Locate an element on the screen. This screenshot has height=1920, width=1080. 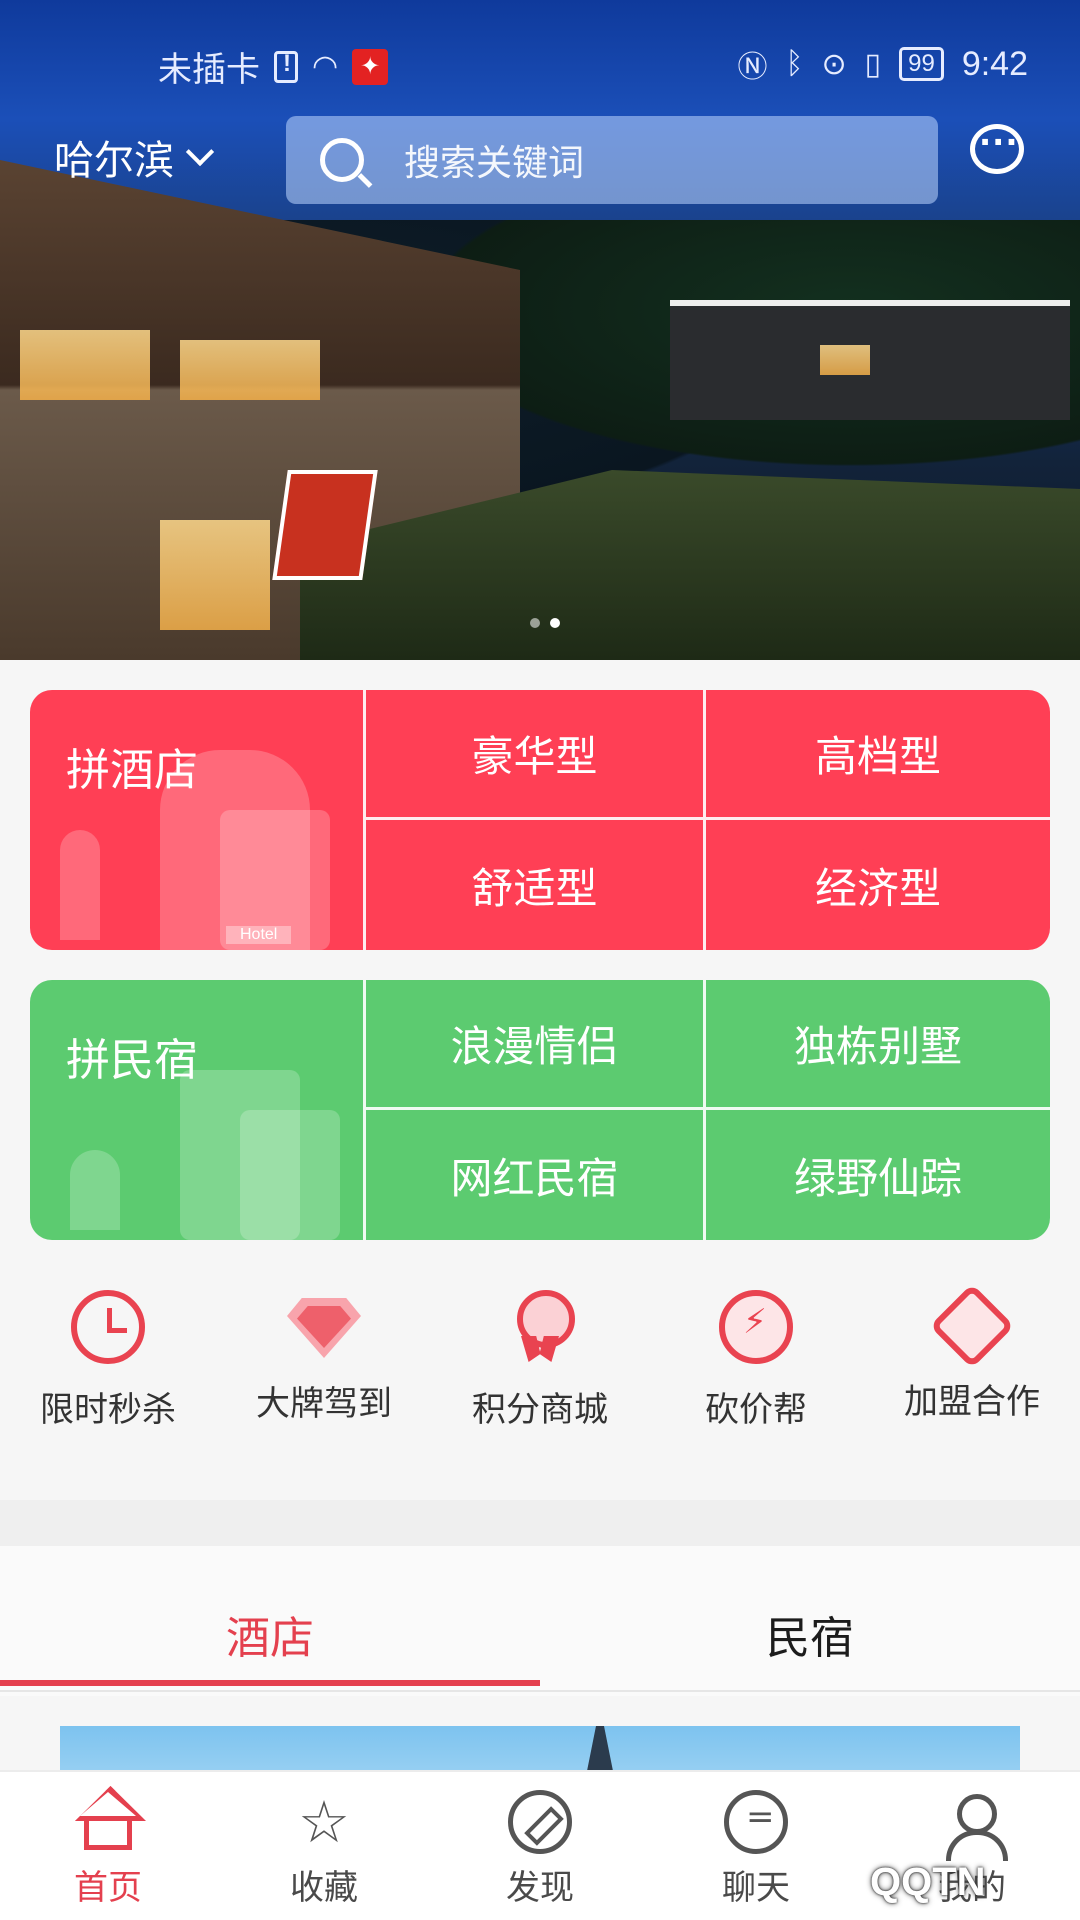
sim-alert-icon is located at coordinates (286, 66).